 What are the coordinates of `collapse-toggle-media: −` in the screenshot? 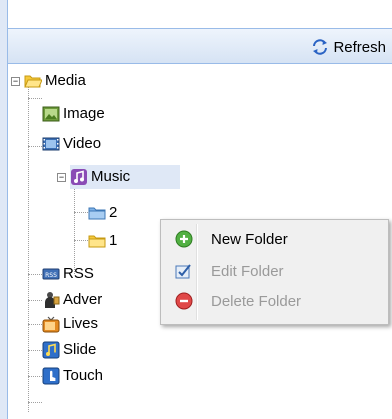 It's located at (15, 81).